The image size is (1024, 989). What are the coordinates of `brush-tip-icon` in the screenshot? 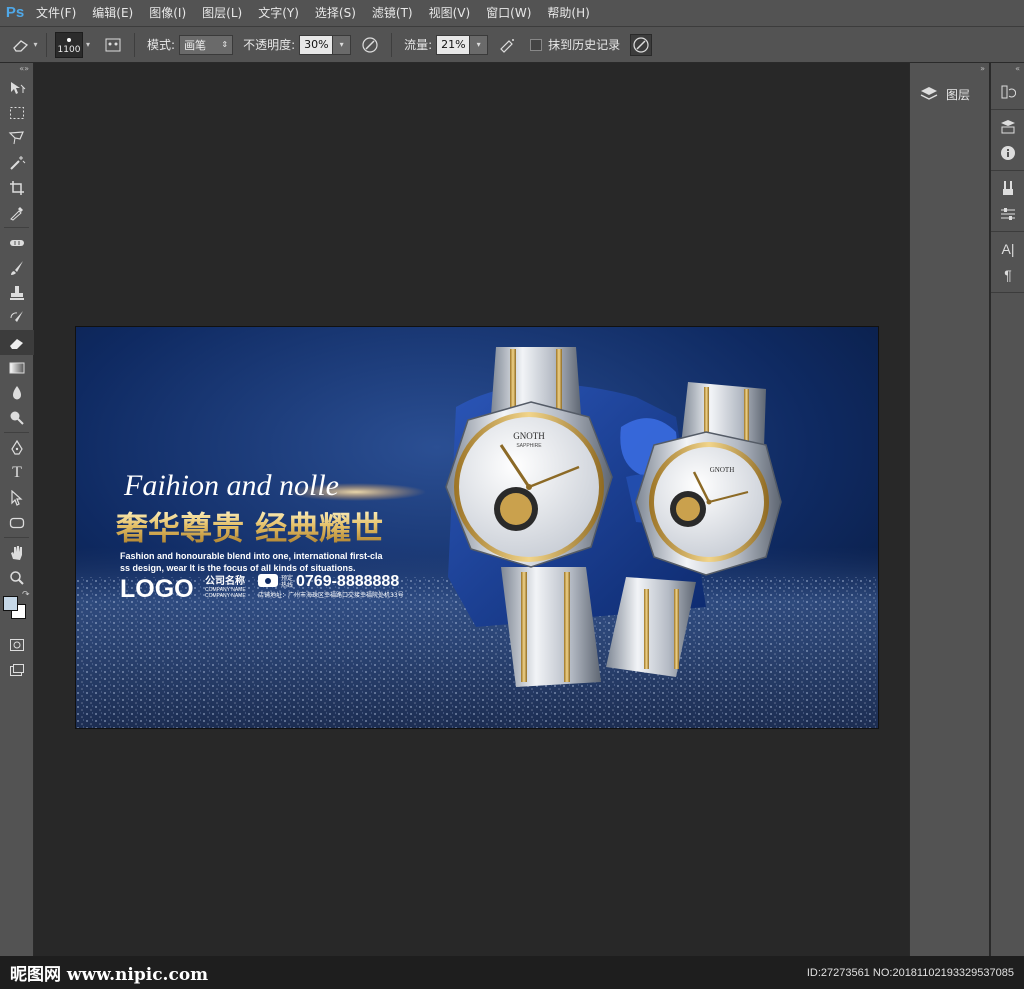 It's located at (69, 39).